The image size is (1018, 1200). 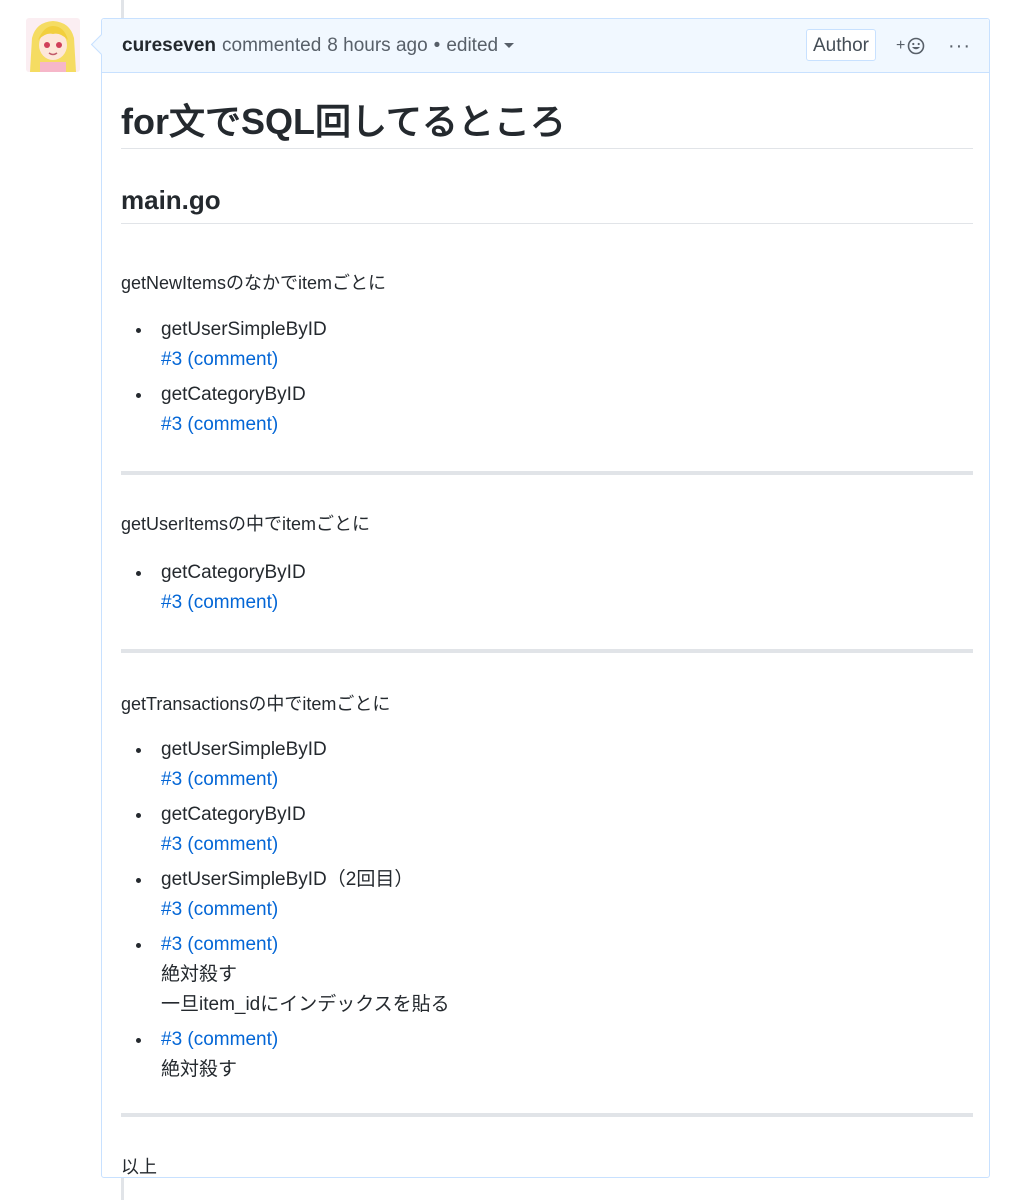 I want to click on list-item-note: 一旦item_idにインデックスを貼る, so click(x=305, y=1004).